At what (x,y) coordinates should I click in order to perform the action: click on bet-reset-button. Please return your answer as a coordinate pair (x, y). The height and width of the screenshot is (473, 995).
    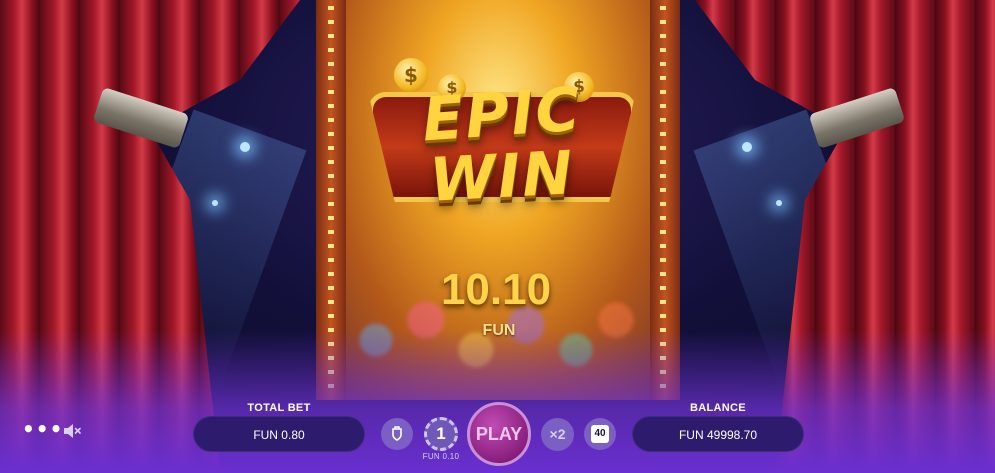
    Looking at the image, I should click on (397, 434).